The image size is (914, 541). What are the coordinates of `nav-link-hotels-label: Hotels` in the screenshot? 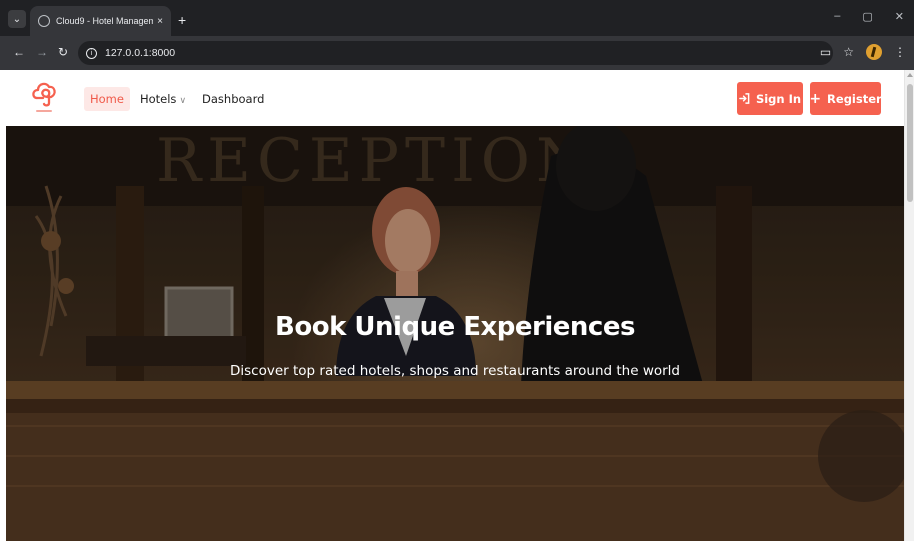 It's located at (158, 99).